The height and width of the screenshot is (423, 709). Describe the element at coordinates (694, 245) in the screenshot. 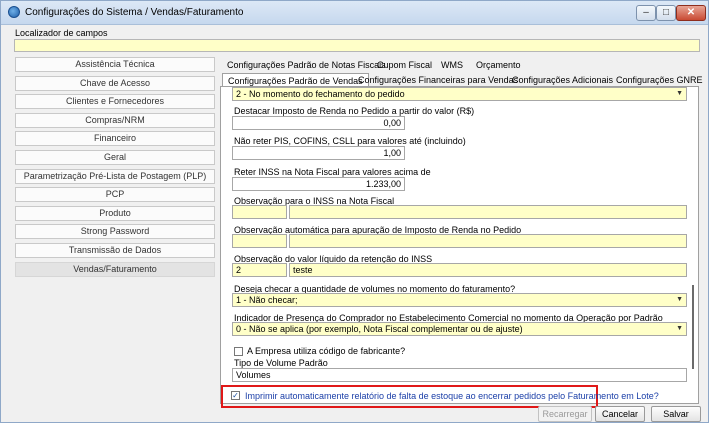

I see `panel-scrollbar` at that location.